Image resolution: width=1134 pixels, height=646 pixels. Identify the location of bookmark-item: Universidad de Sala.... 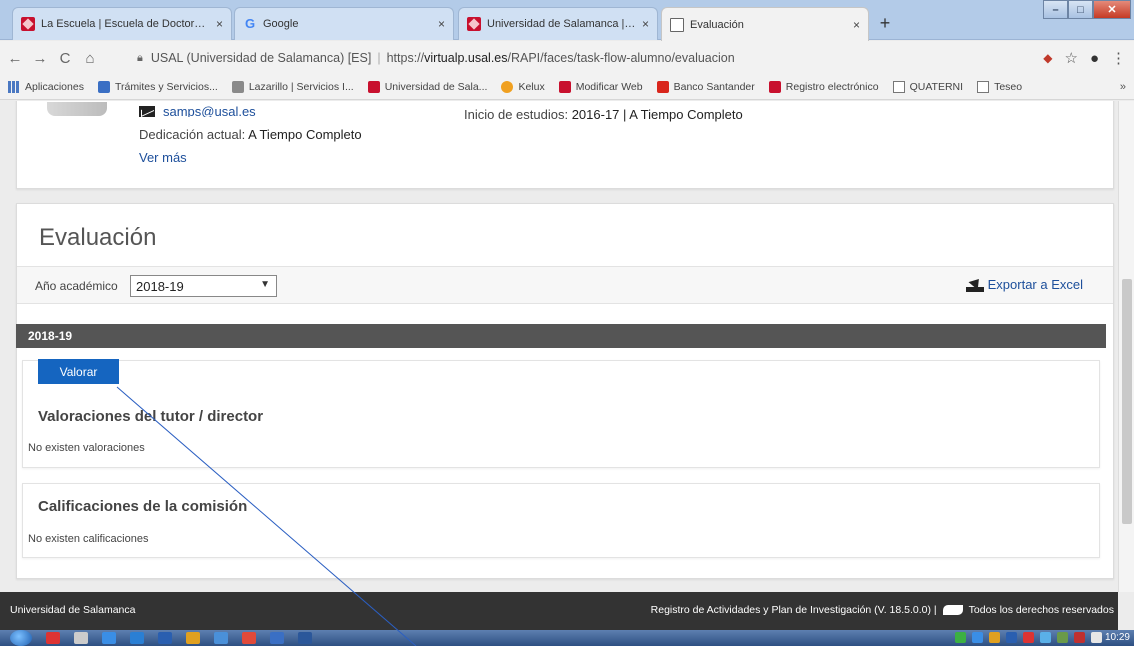
(427, 87).